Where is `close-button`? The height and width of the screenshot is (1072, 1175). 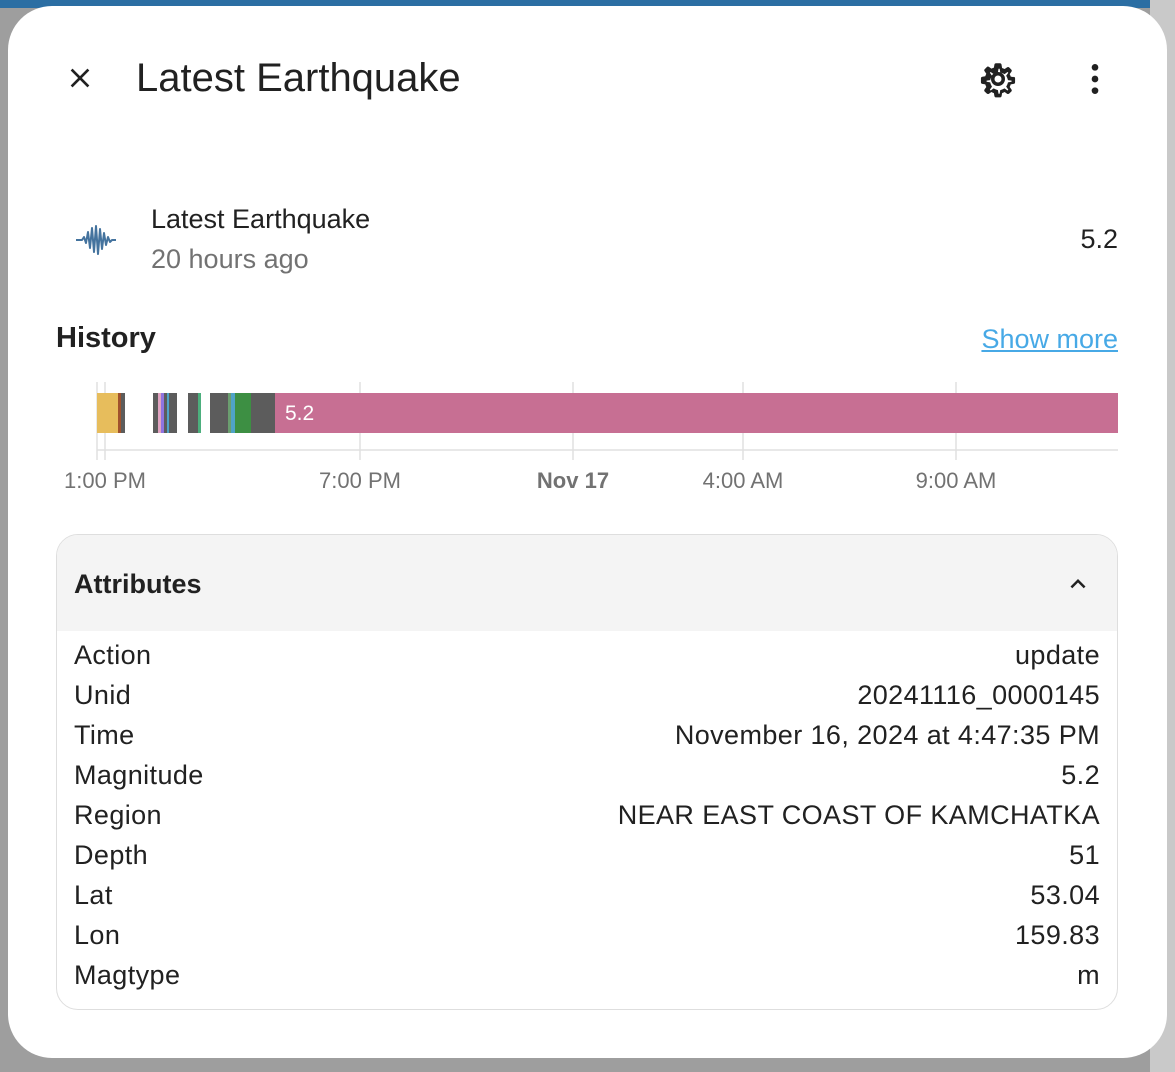
close-button is located at coordinates (80, 78).